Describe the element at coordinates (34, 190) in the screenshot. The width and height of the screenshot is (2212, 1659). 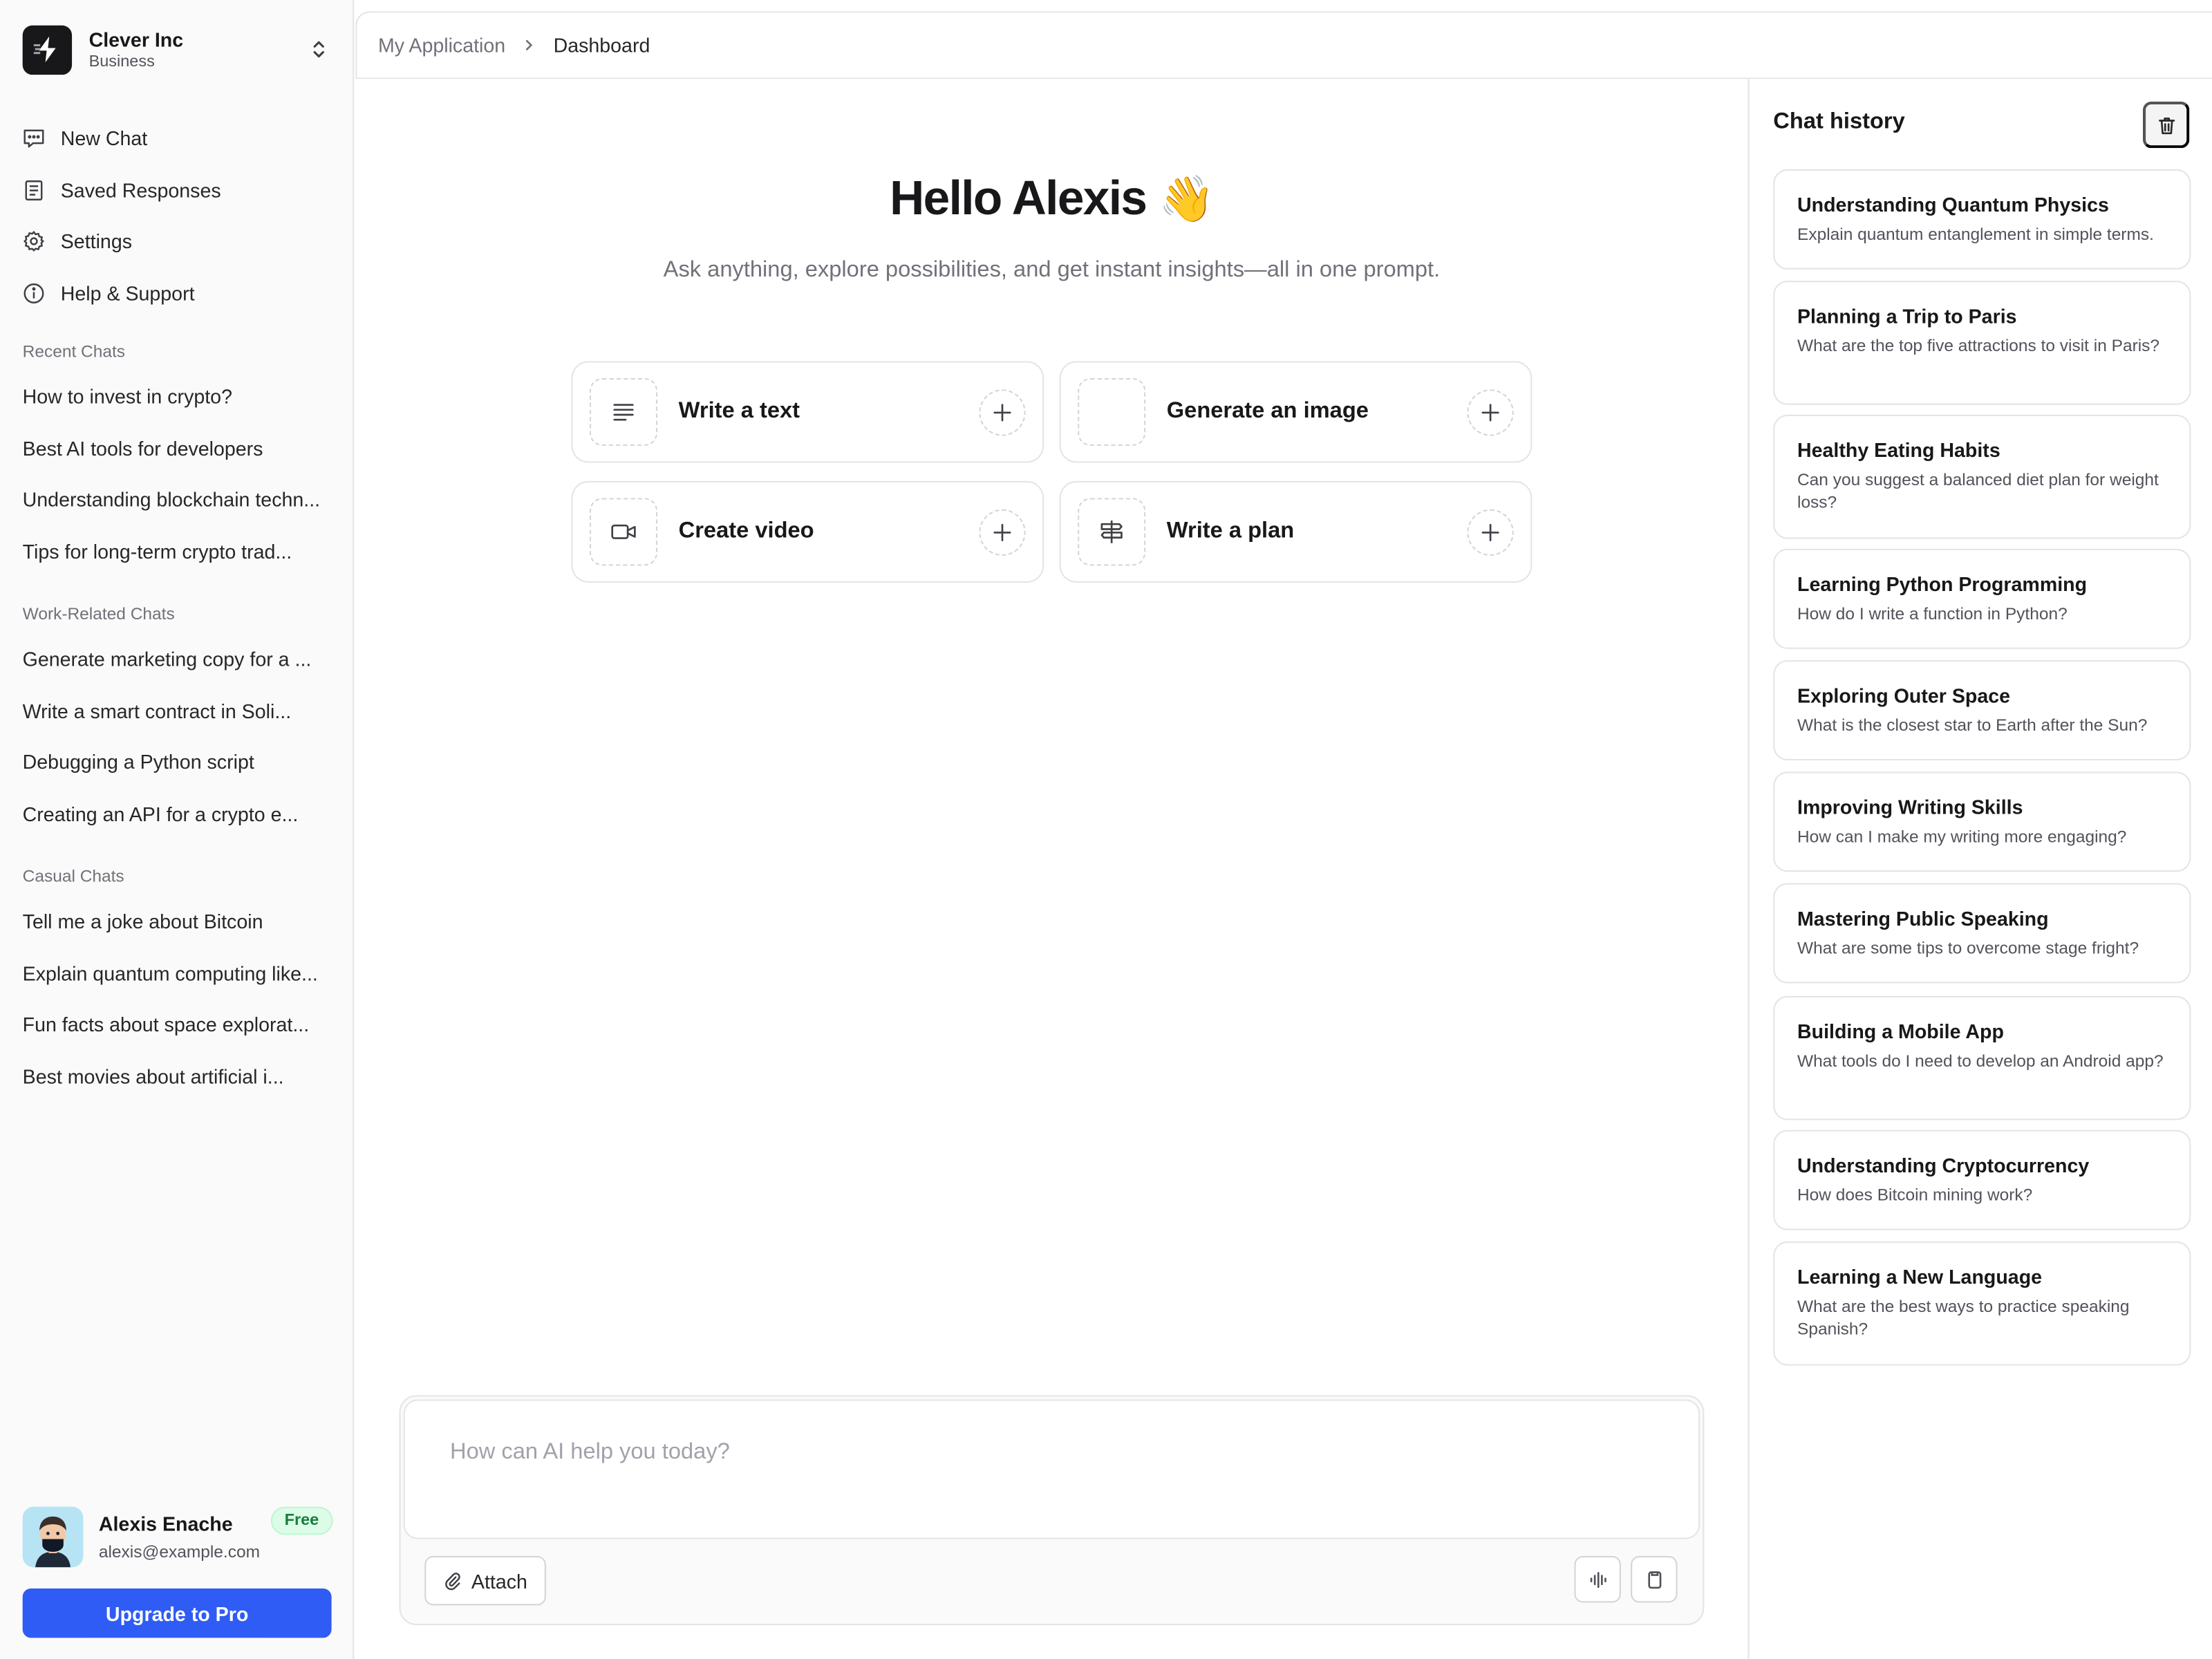
I see `document-icon` at that location.